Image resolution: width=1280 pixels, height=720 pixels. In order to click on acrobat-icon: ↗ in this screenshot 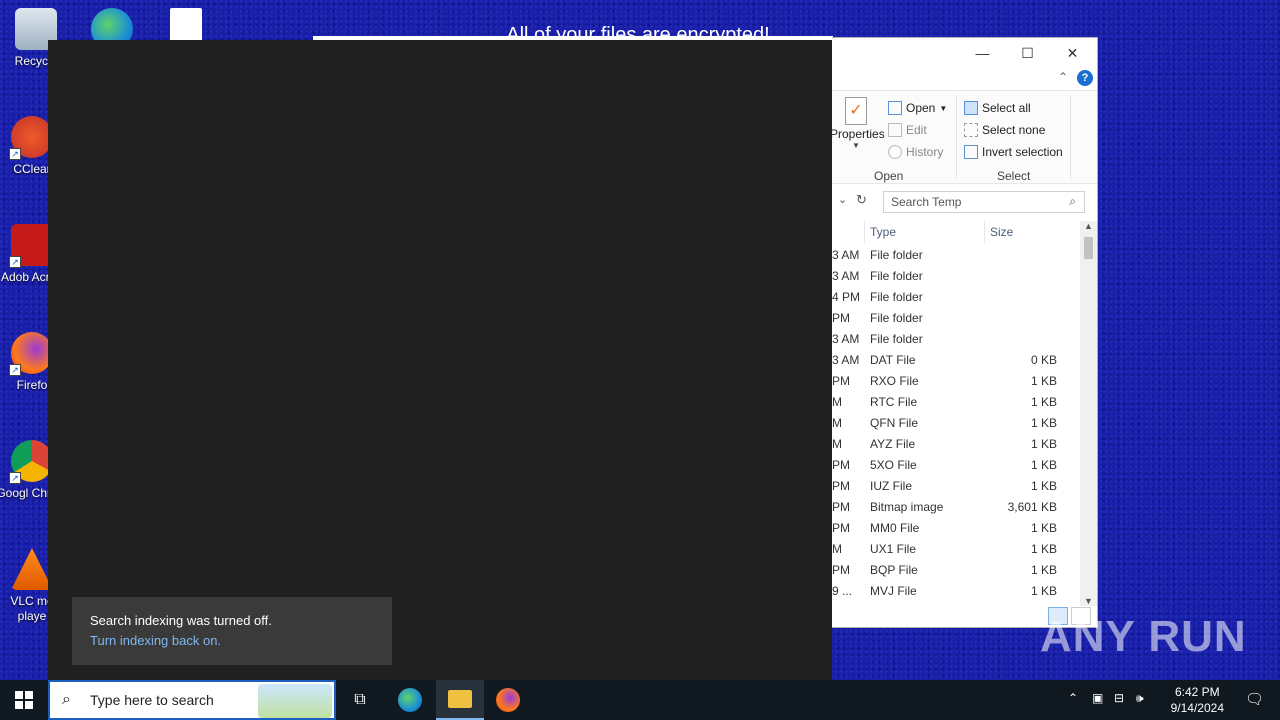, I will do `click(31, 246)`.